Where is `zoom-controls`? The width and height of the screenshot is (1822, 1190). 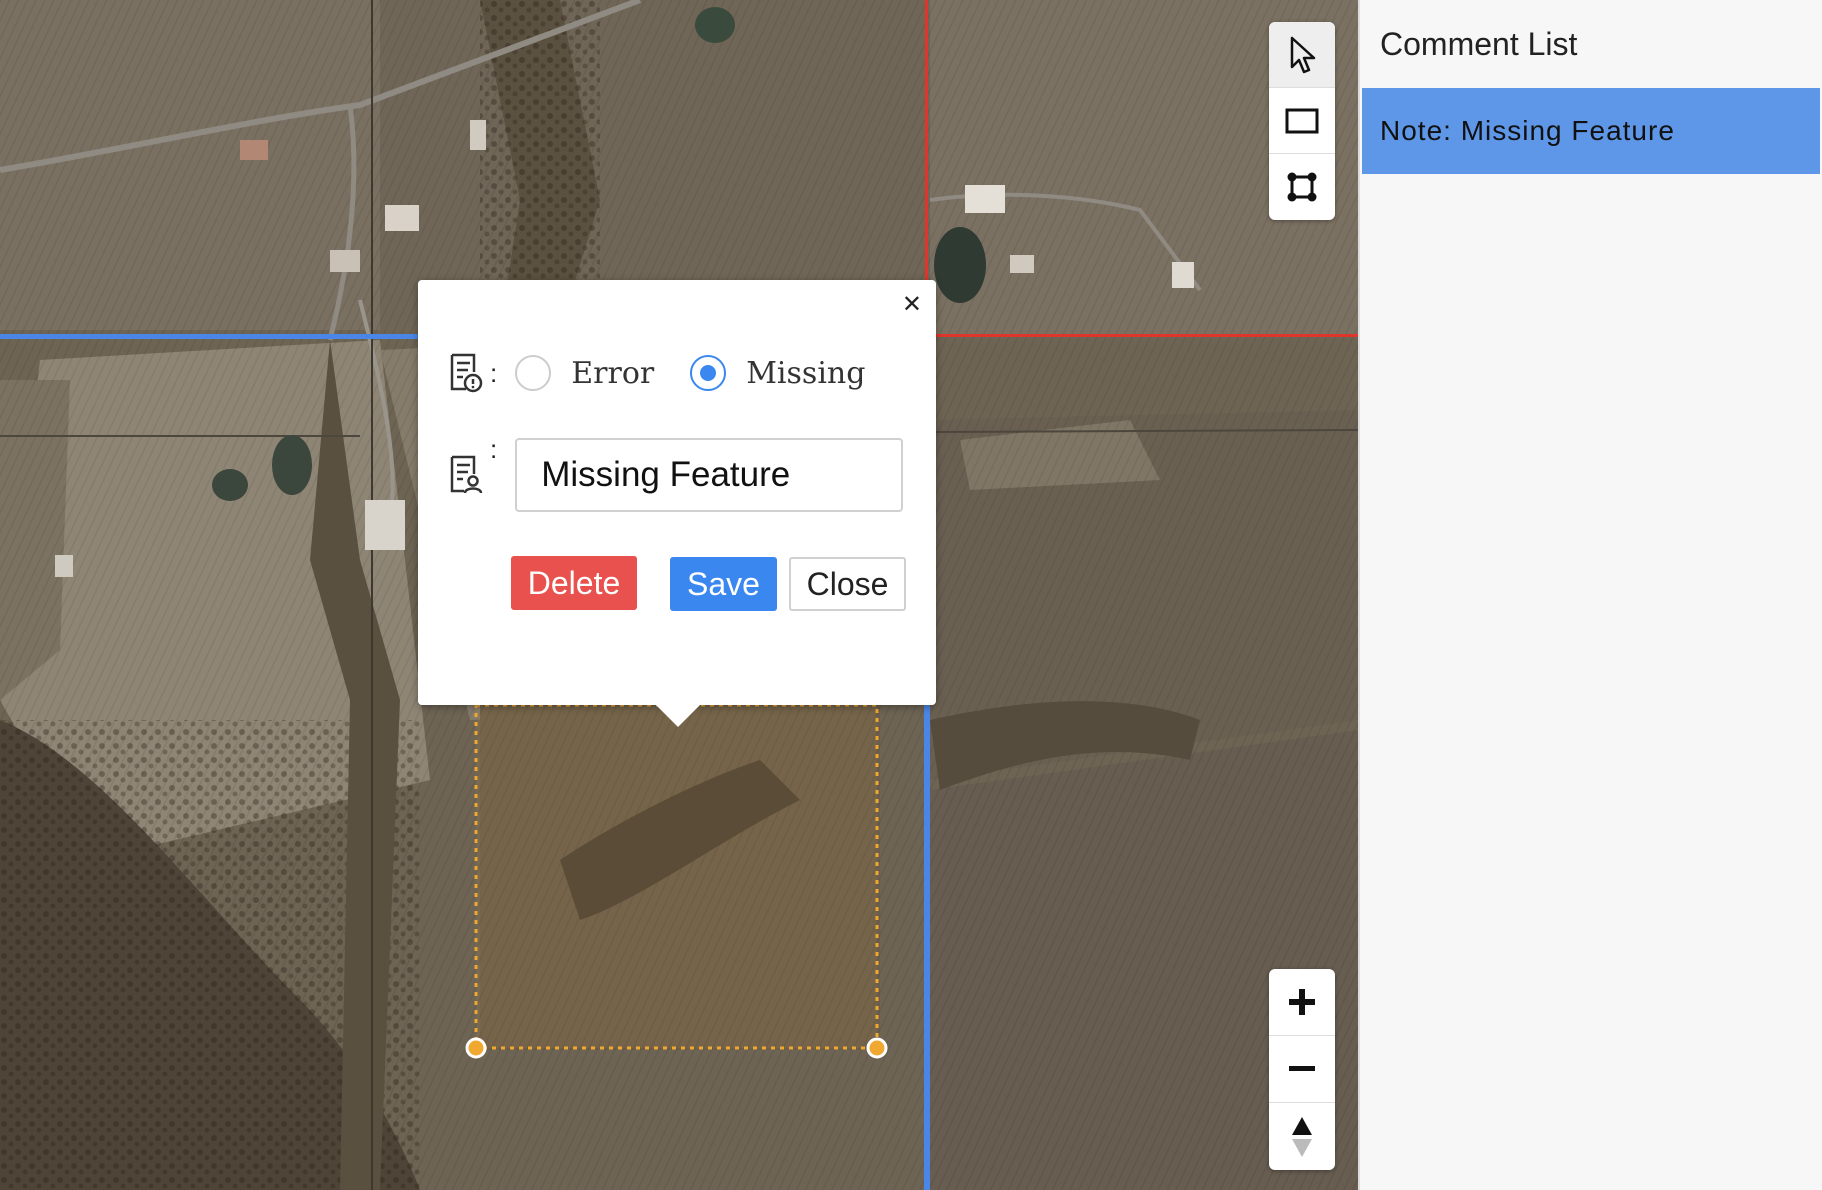 zoom-controls is located at coordinates (1302, 1069).